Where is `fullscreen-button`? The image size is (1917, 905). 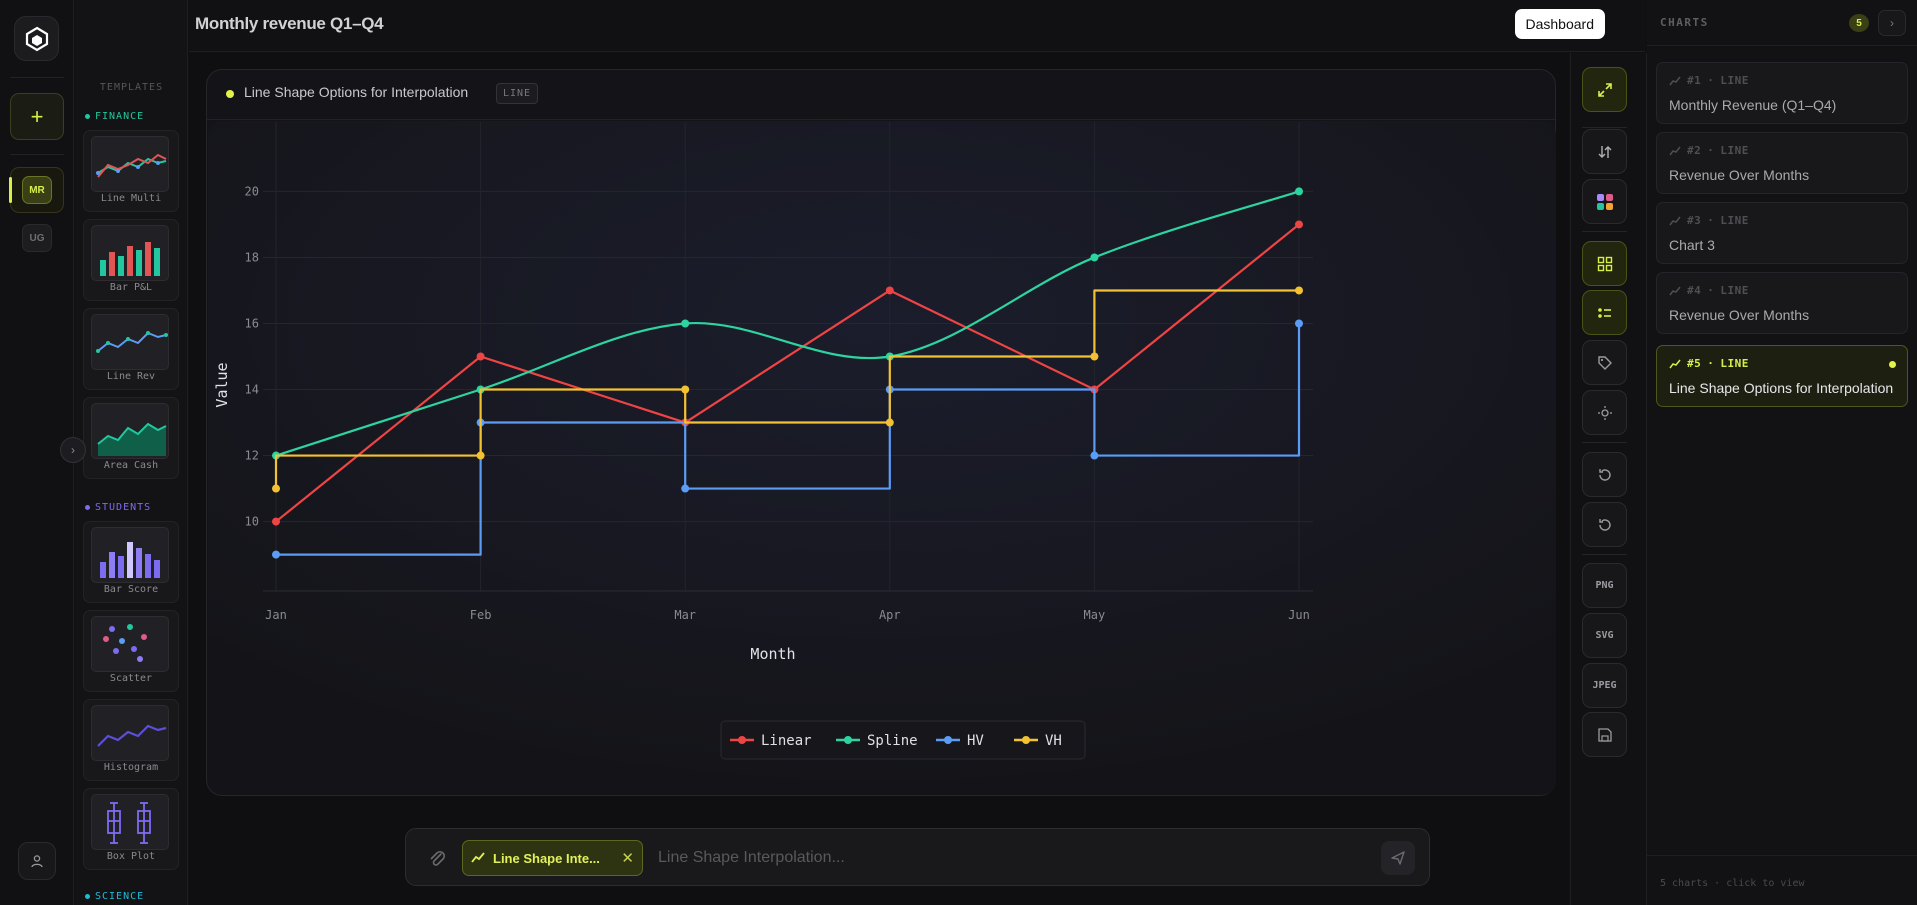 fullscreen-button is located at coordinates (1604, 89).